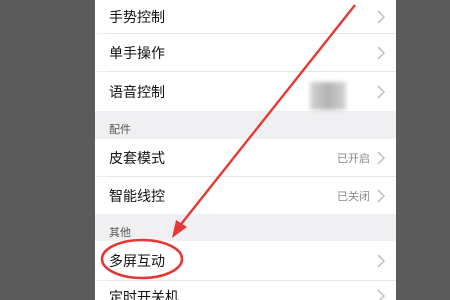 The image size is (450, 300). Describe the element at coordinates (245, 195) in the screenshot. I see `settings-row-smart-wire-control: 智能线控 已关闭` at that location.